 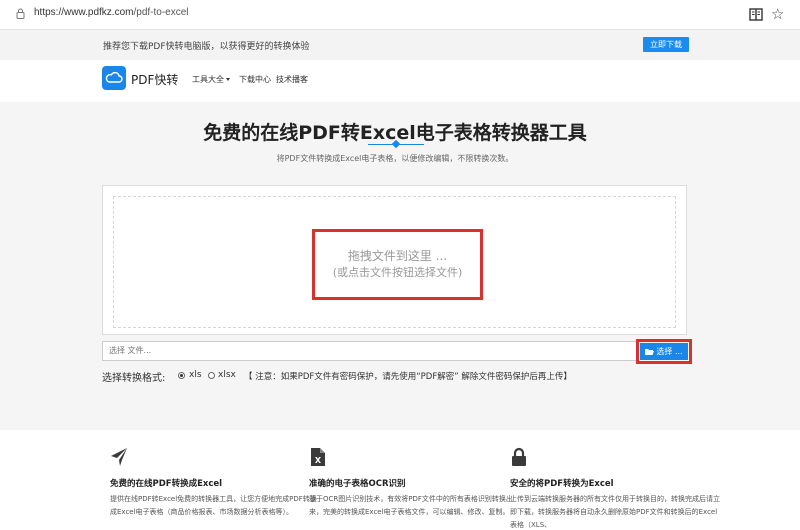 What do you see at coordinates (357, 484) in the screenshot?
I see `feature-title-ocr: 准确的电子表格OCR识别` at bounding box center [357, 484].